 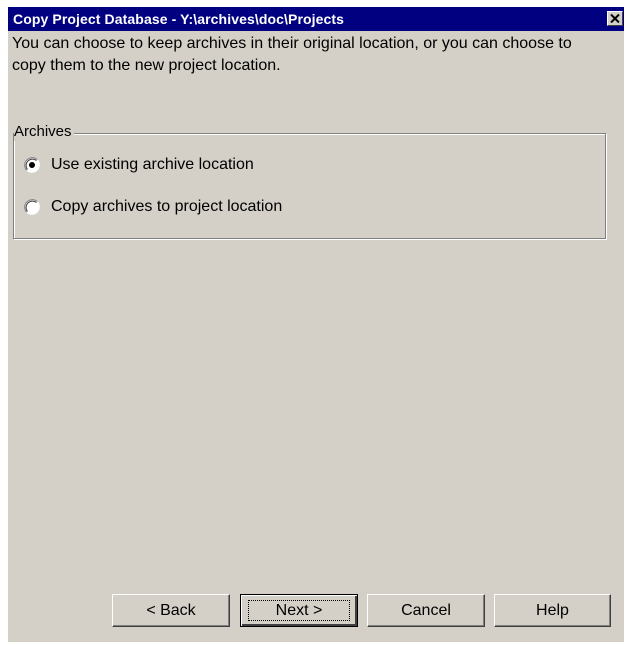 What do you see at coordinates (166, 207) in the screenshot?
I see `radio-label-copy-archives: Copy archives to project location` at bounding box center [166, 207].